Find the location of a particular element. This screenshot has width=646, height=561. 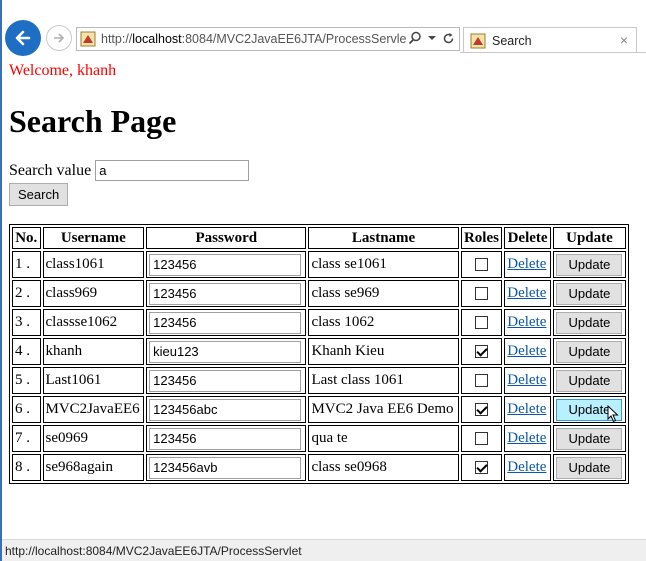

forward-button is located at coordinates (59, 38).